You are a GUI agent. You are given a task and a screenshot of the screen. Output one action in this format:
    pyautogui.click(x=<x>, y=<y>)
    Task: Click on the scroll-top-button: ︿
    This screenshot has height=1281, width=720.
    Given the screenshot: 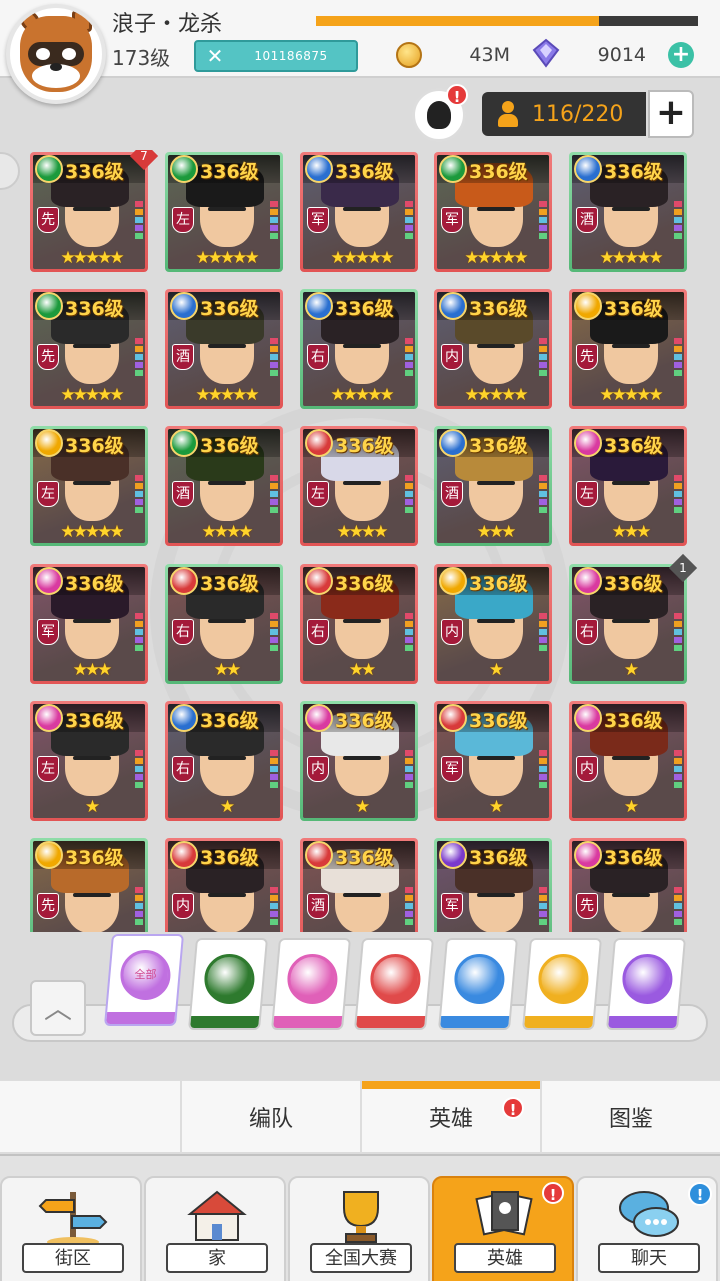 What is the action you would take?
    pyautogui.click(x=58, y=1008)
    